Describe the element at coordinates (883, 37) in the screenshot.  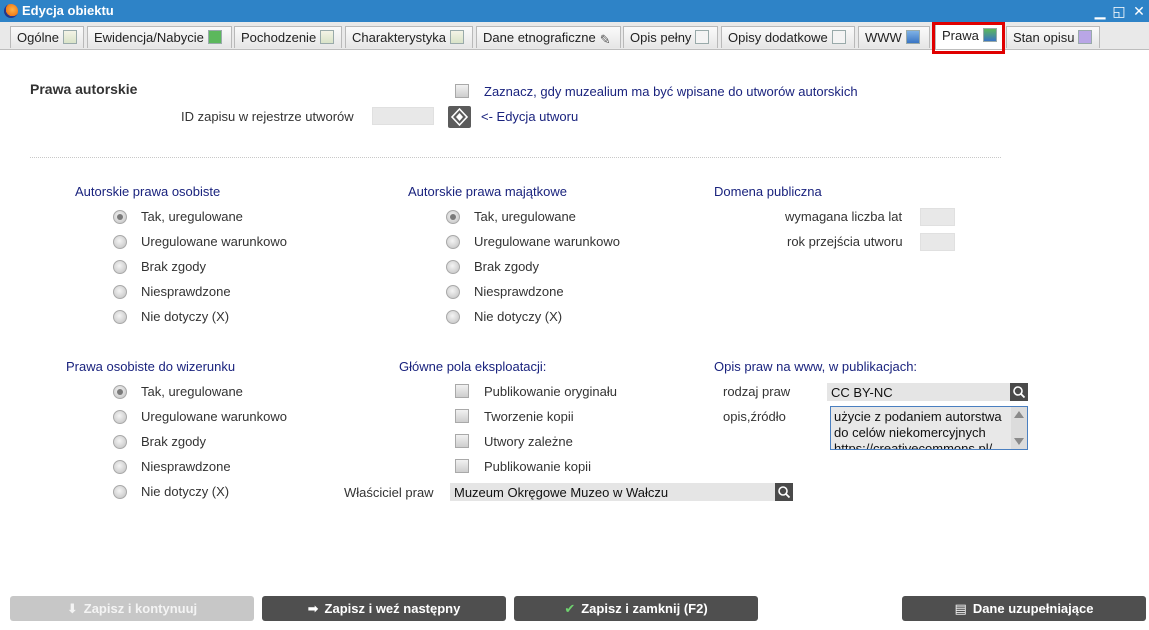
I see `tab-label: WWW` at that location.